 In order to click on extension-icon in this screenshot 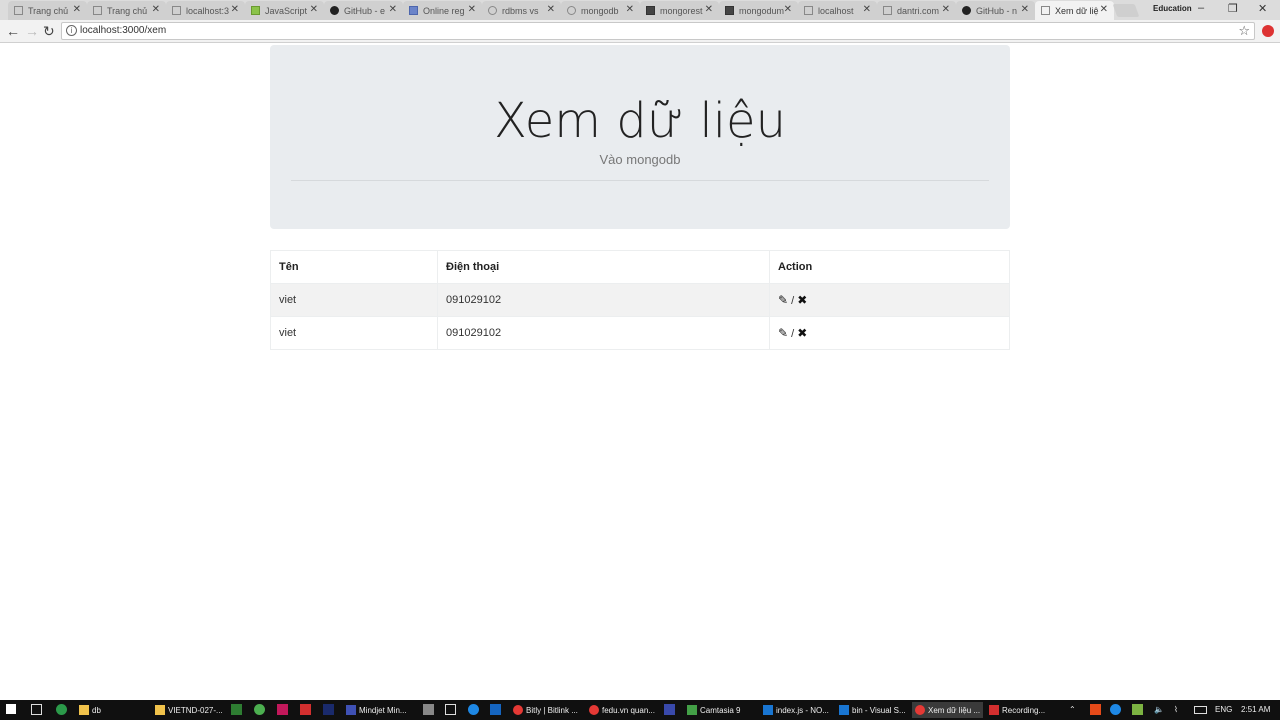, I will do `click(1268, 31)`.